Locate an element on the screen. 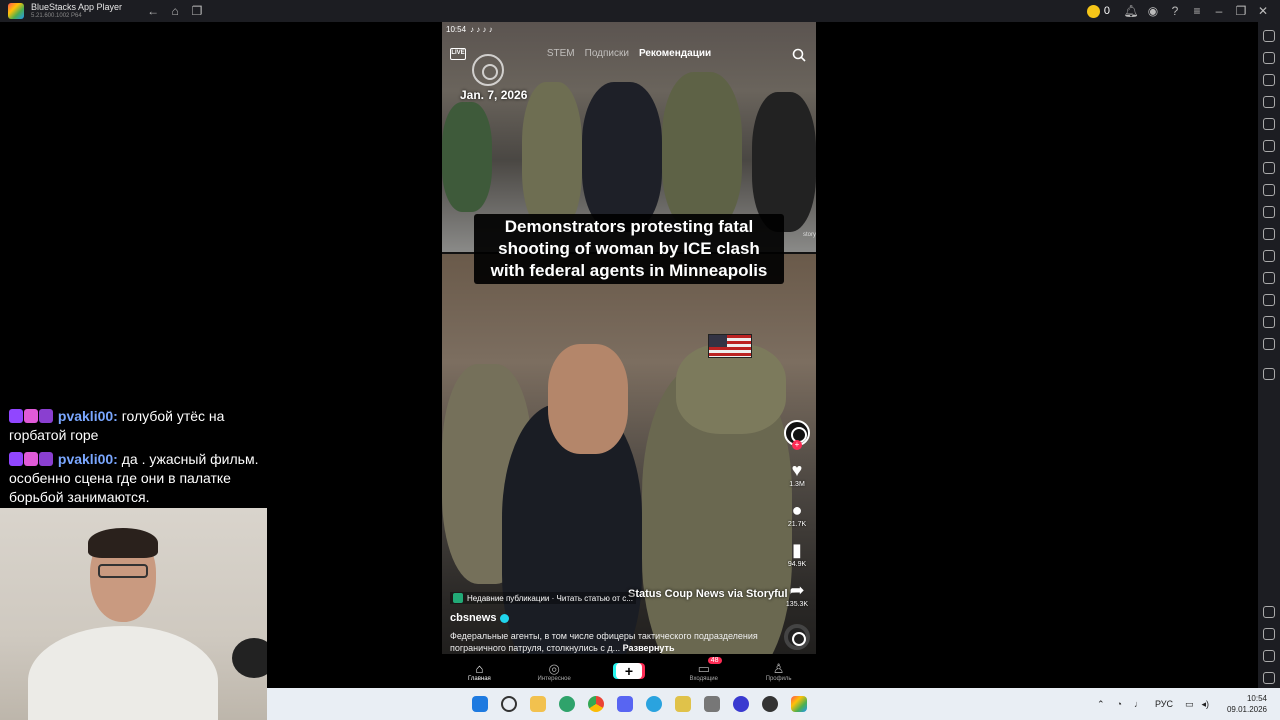 The image size is (1280, 720). nav-home-label: Главная is located at coordinates (479, 678).